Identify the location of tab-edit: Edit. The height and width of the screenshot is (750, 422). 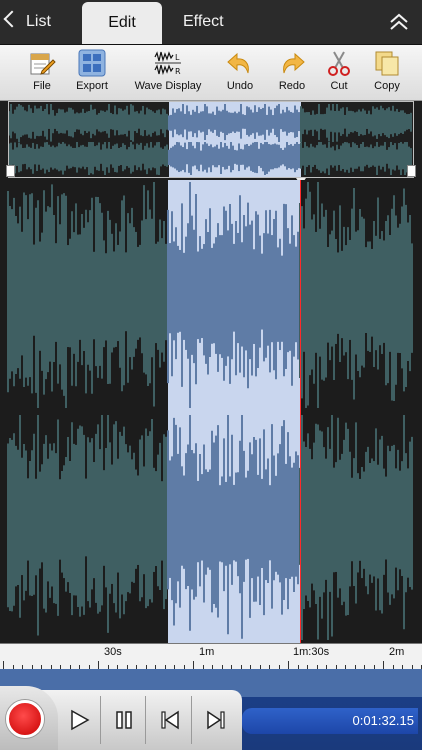
(122, 23).